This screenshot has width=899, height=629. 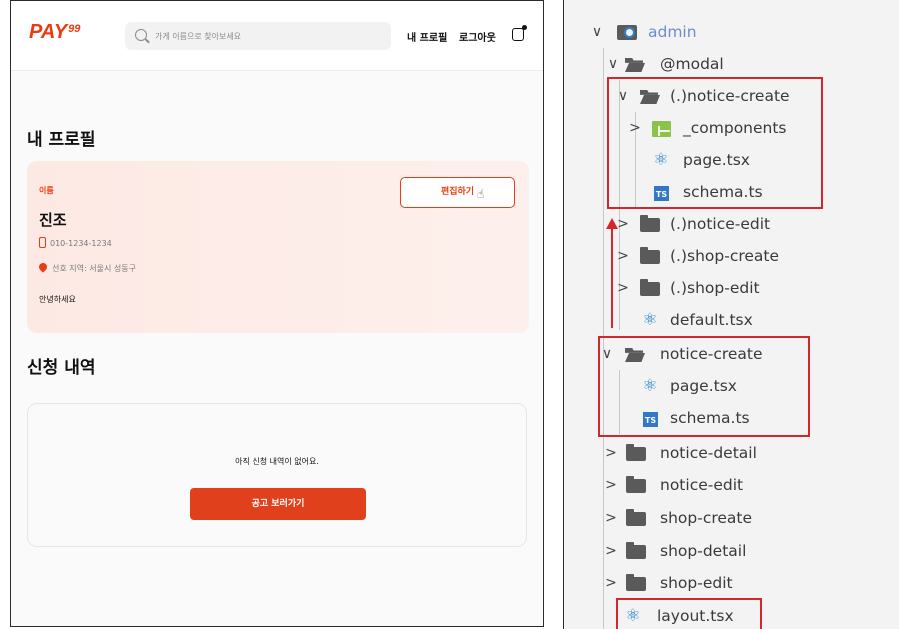 I want to click on name-label: 이름, so click(x=46, y=190).